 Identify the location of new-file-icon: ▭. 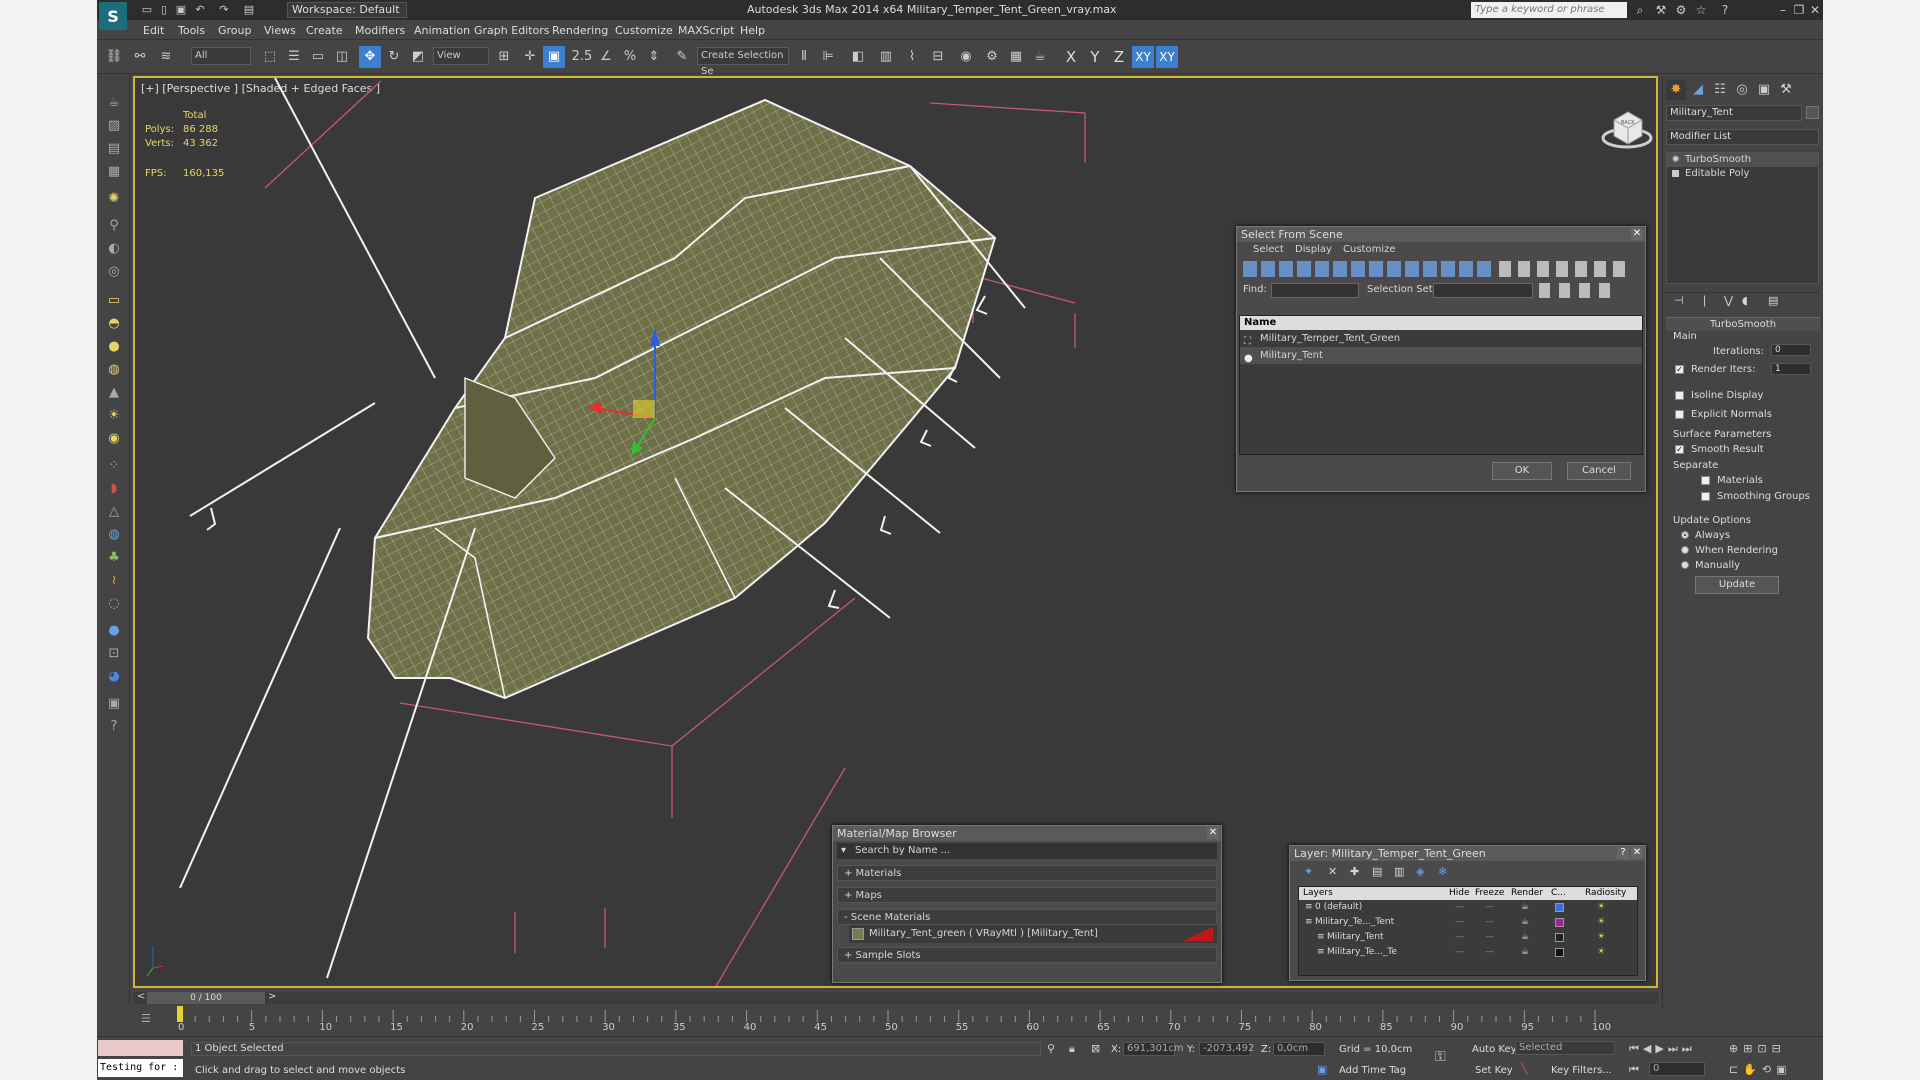
(147, 10).